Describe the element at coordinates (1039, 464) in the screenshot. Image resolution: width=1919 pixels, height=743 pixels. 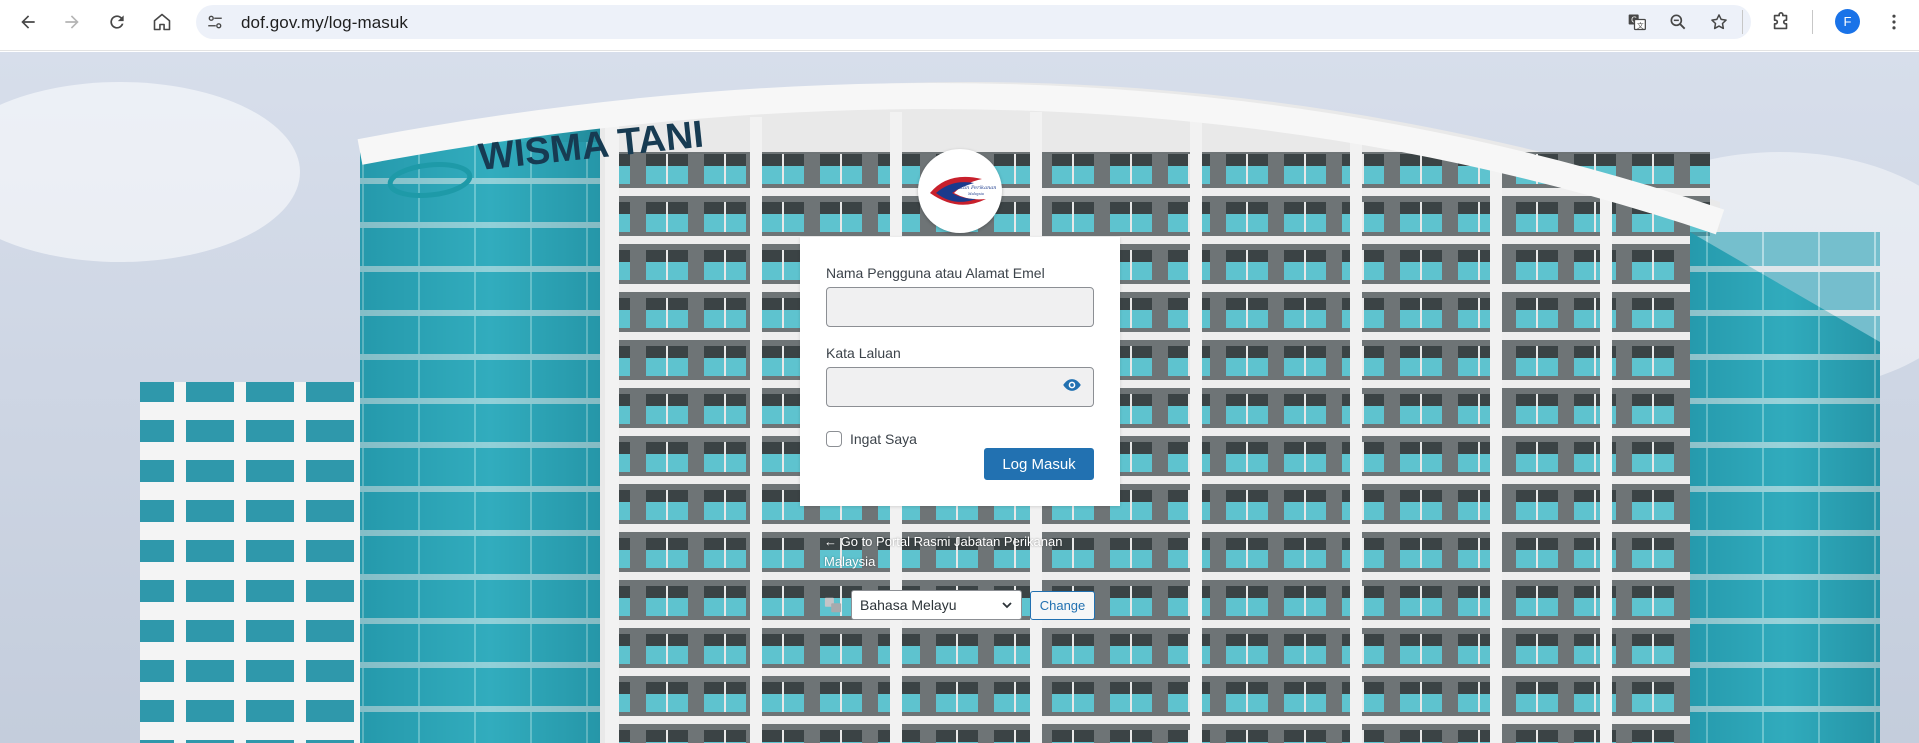
I see `login-submit-button: Log Masuk` at that location.